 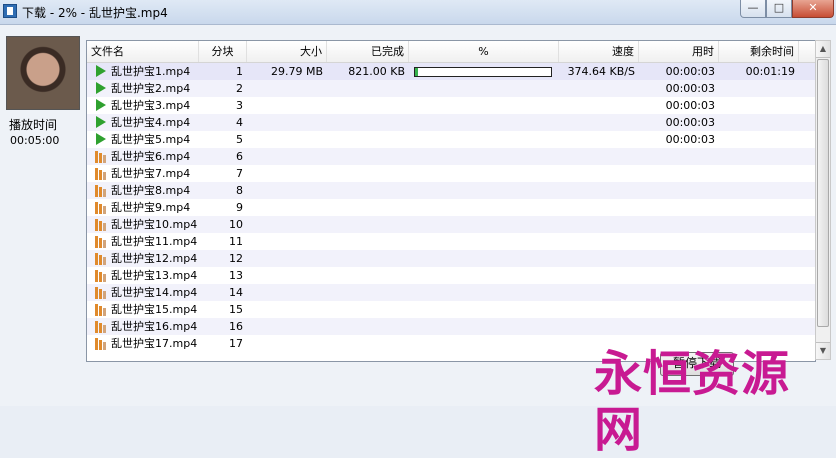 I want to click on table-row: 乱世护宝8.mp4 8, so click(x=451, y=190).